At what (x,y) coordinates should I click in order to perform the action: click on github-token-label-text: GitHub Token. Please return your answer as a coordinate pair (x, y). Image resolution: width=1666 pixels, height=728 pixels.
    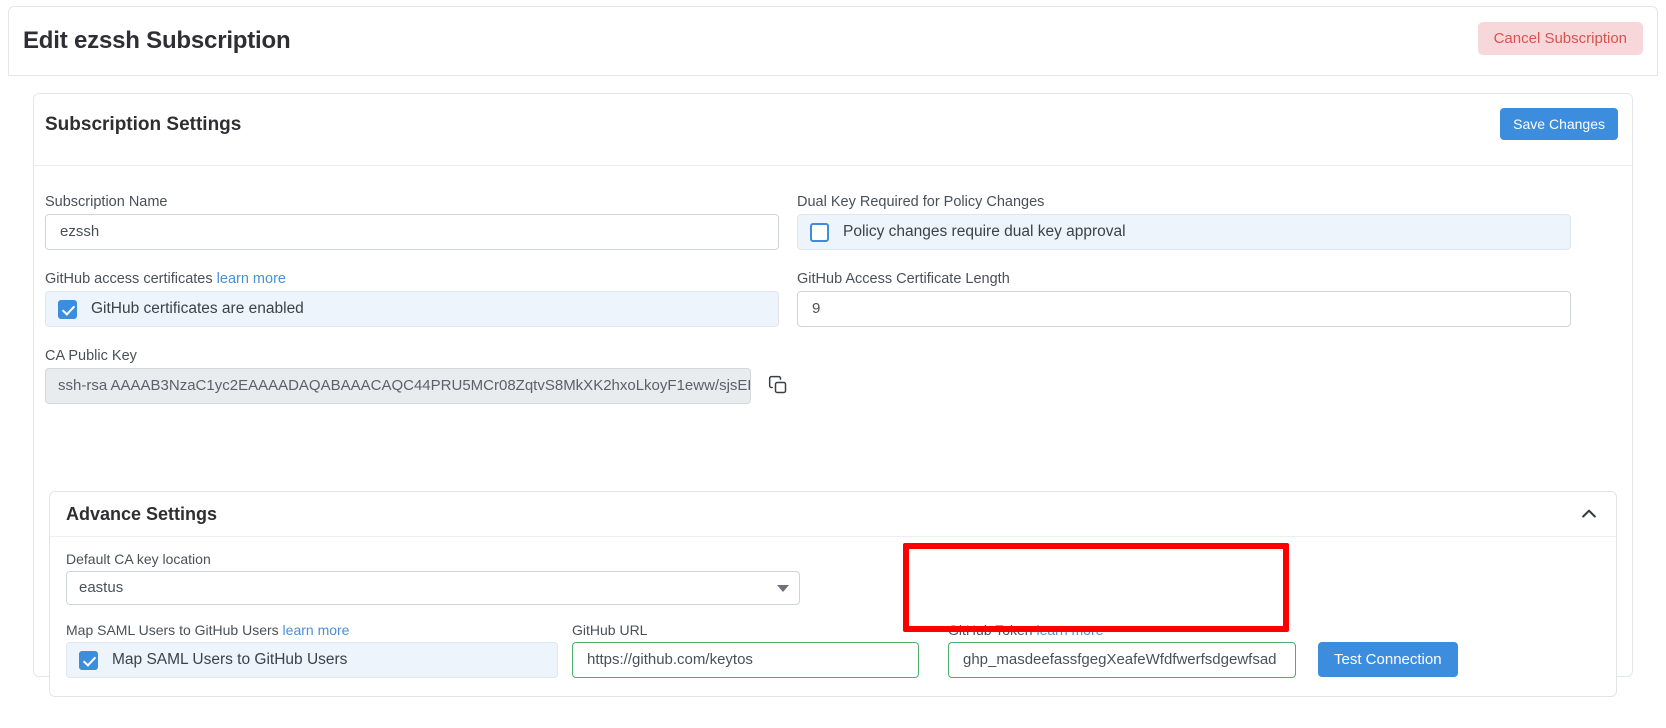
    Looking at the image, I should click on (990, 630).